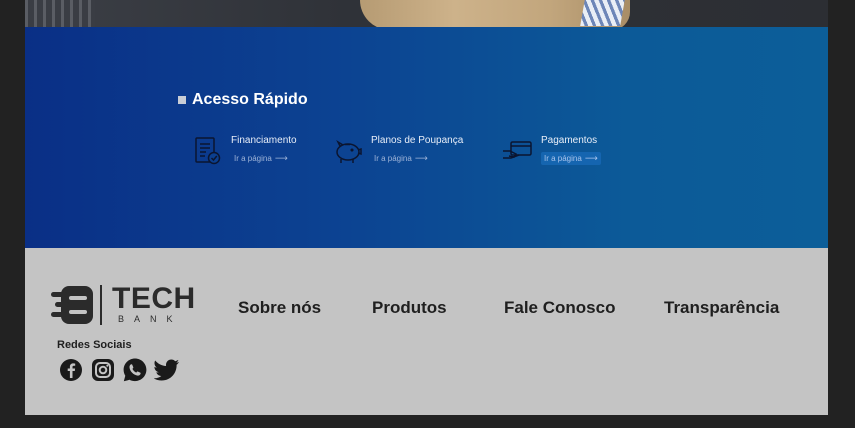 The width and height of the screenshot is (855, 428). I want to click on twitter-icon, so click(167, 370).